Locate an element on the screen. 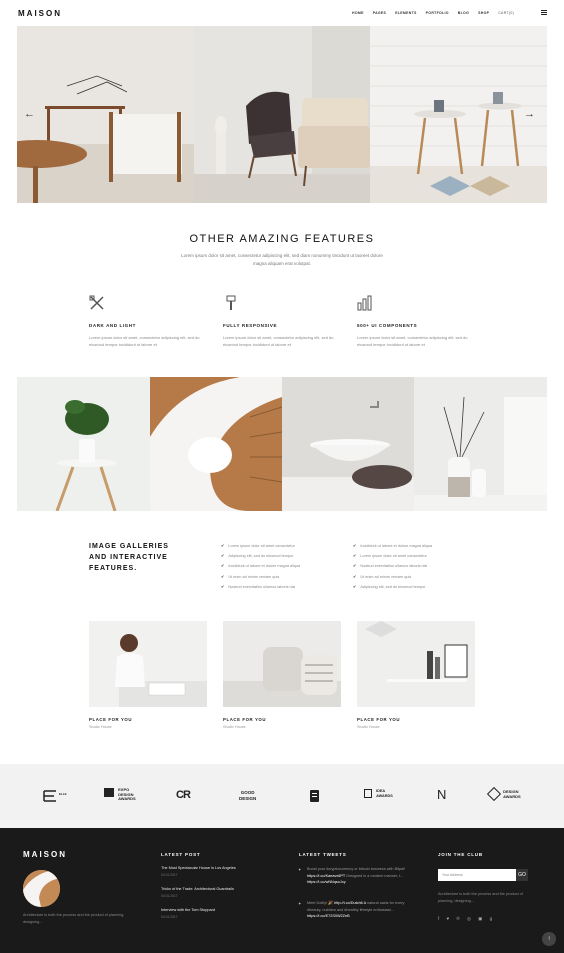 Image resolution: width=564 pixels, height=953 pixels. email-input: Your Address is located at coordinates (477, 875).